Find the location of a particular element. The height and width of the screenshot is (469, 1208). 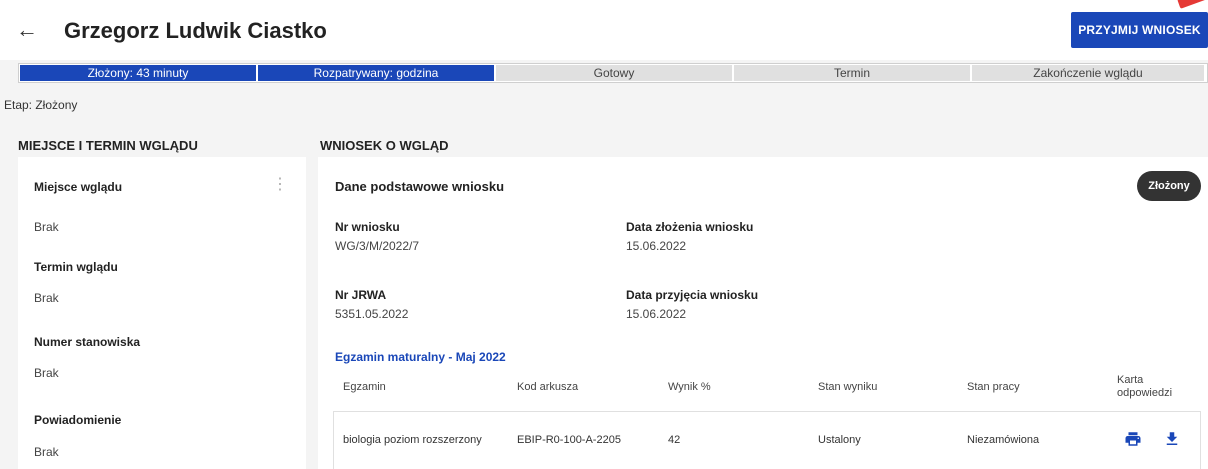

cell-stan-pracy: Niezamówiona is located at coordinates (1003, 440).